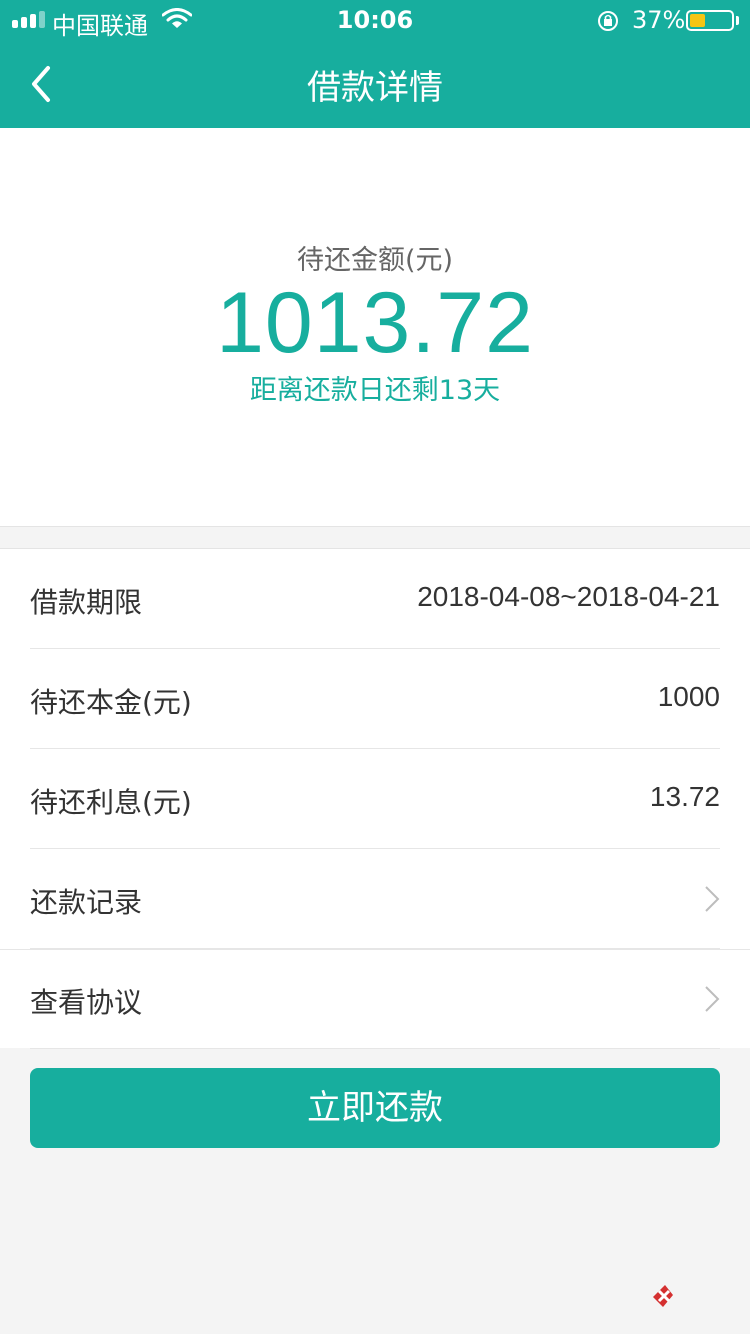 This screenshot has width=750, height=1334. What do you see at coordinates (375, 699) in the screenshot?
I see `list-item-principal: 待还本金(元) 1000` at bounding box center [375, 699].